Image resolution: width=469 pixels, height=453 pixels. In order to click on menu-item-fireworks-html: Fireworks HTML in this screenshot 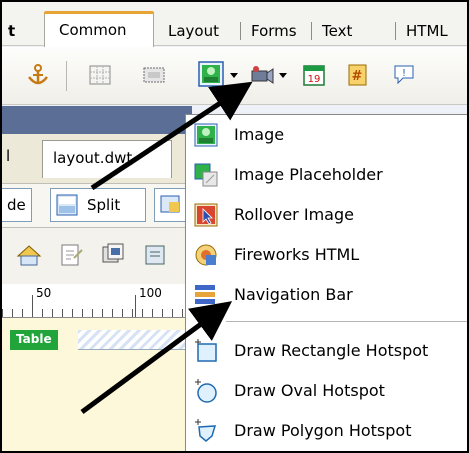, I will do `click(326, 255)`.